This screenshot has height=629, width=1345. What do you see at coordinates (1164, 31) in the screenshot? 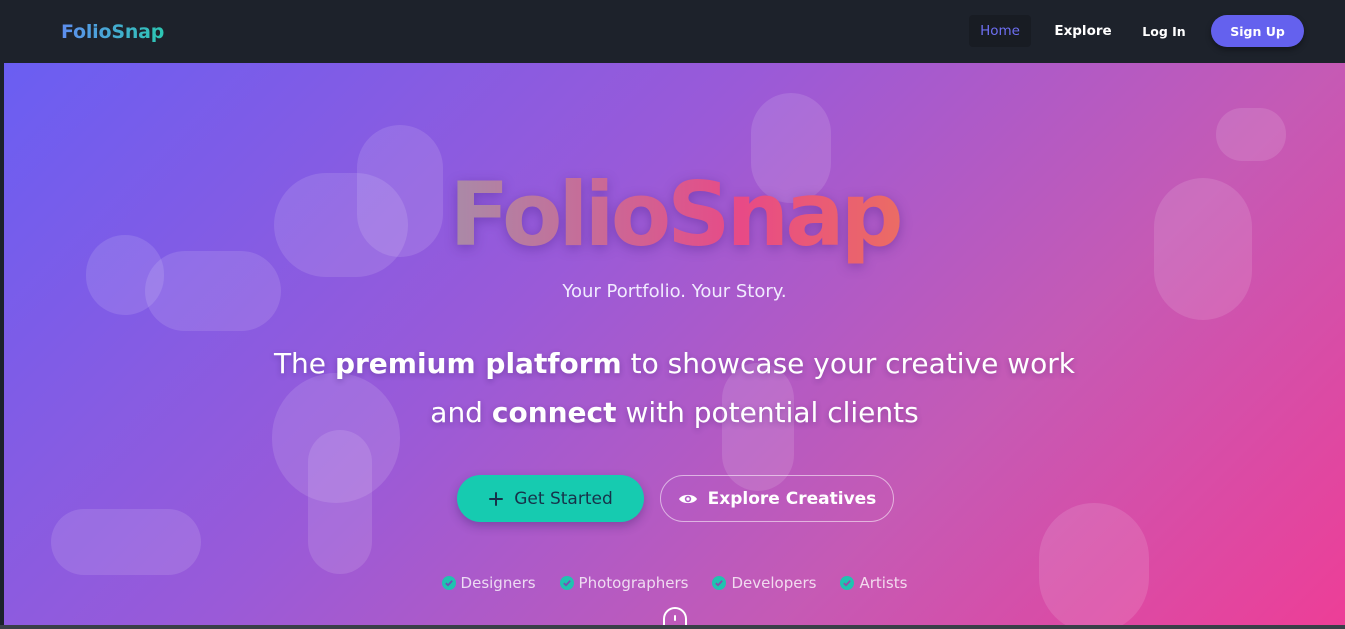
I see `nav-login: Log In` at bounding box center [1164, 31].